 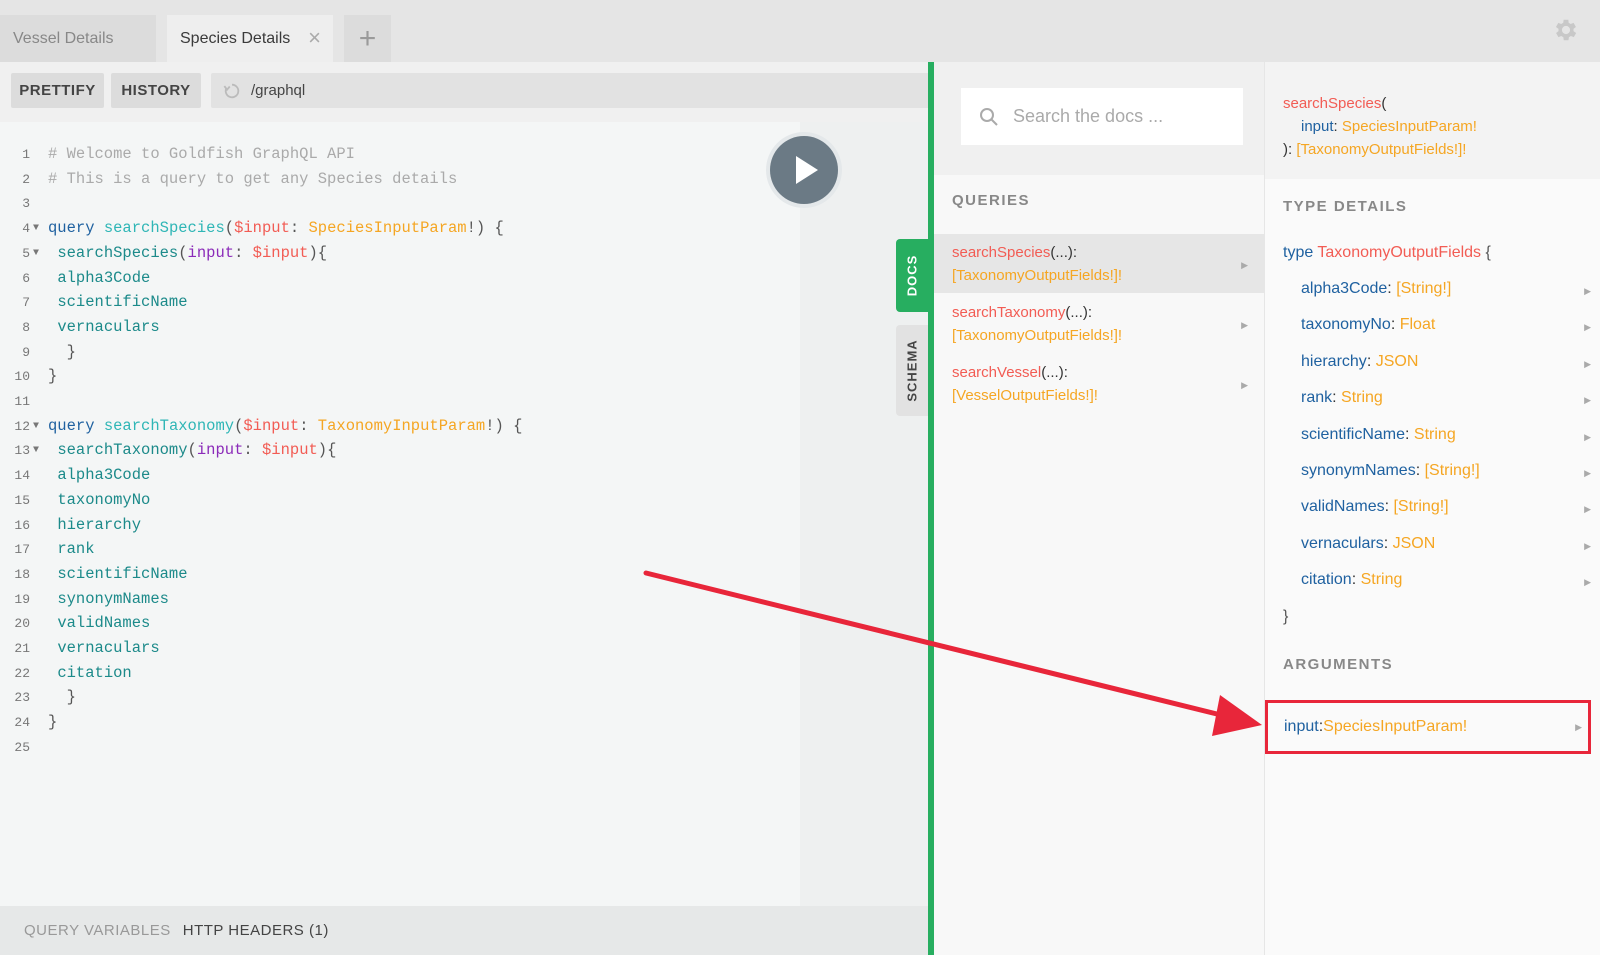 What do you see at coordinates (1446, 398) in the screenshot?
I see `type-field-item: rank: String ▶` at bounding box center [1446, 398].